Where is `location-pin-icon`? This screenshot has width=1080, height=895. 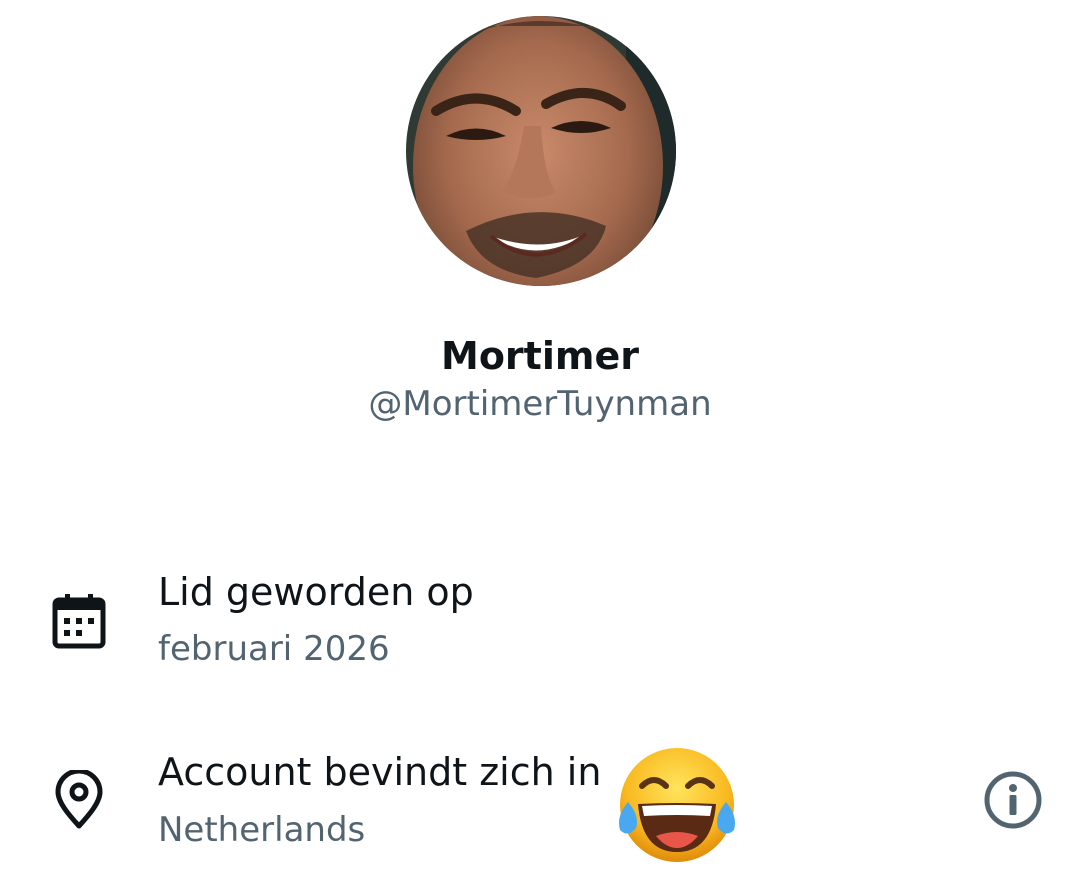 location-pin-icon is located at coordinates (80, 799).